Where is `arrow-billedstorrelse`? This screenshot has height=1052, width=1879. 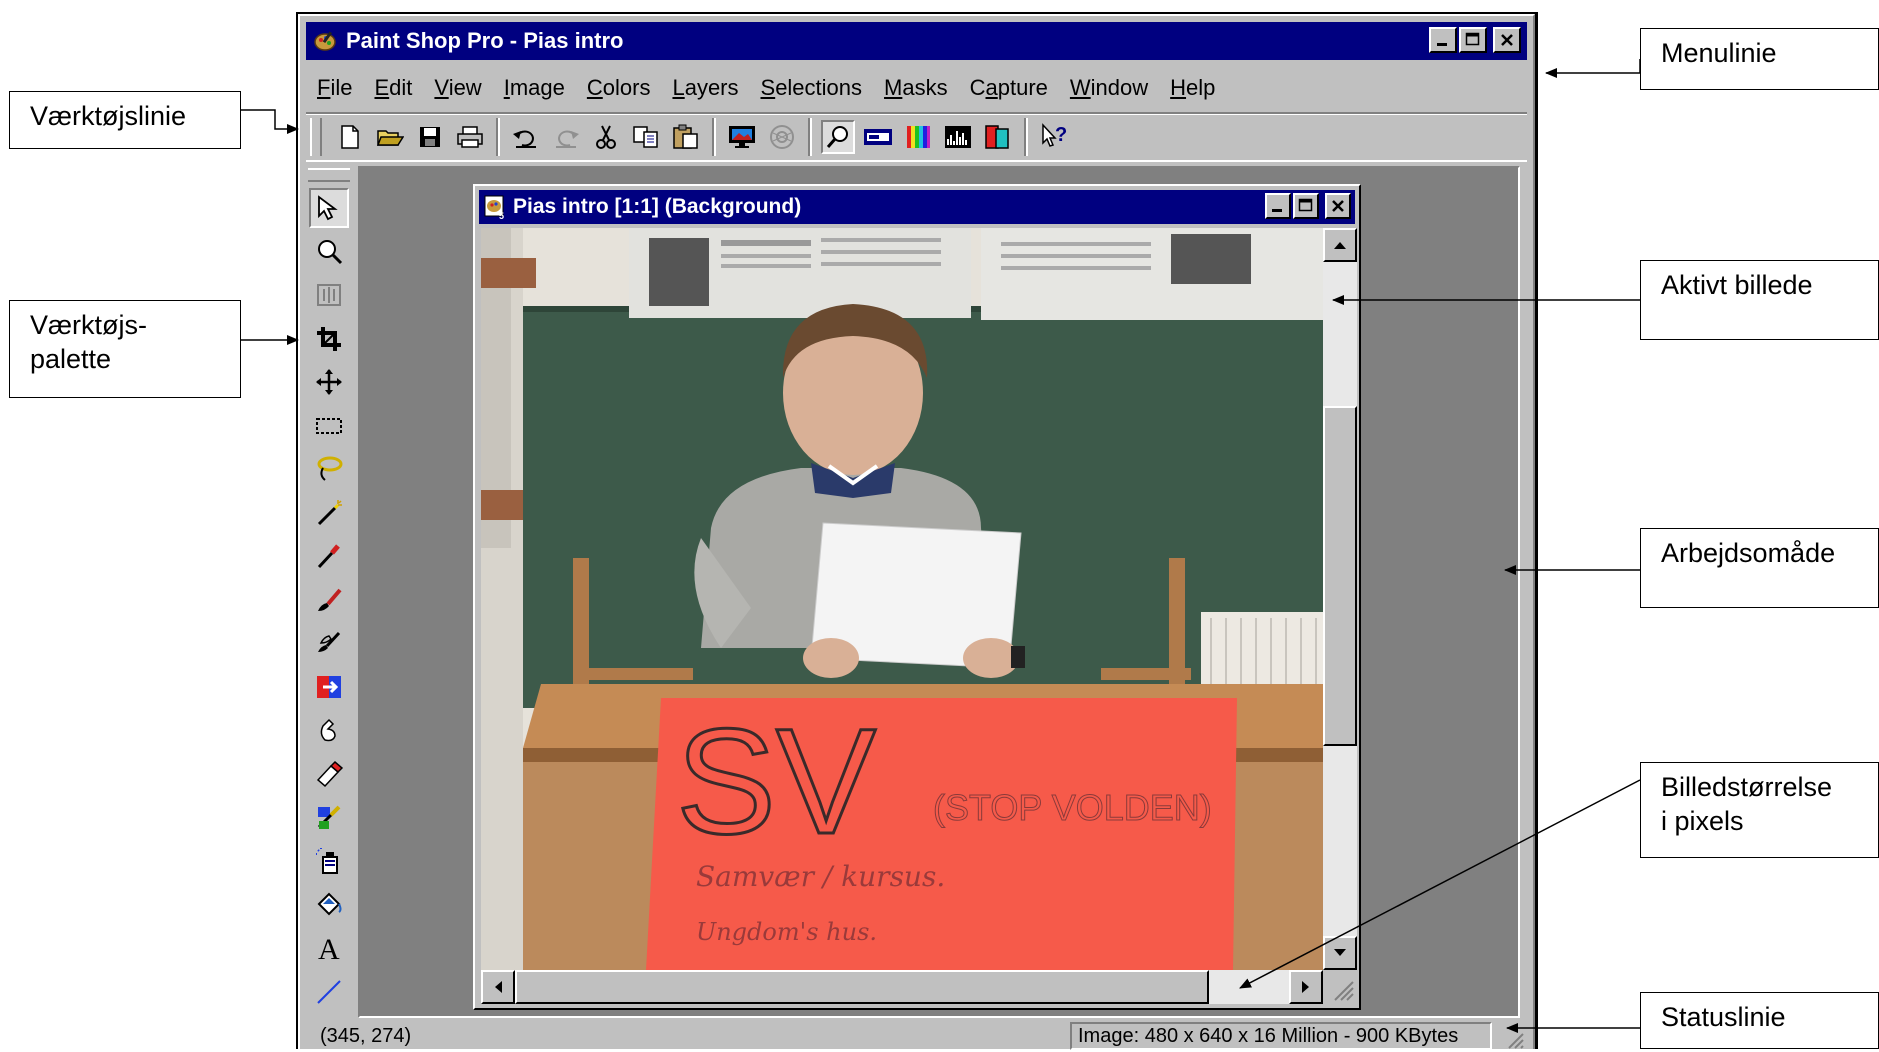 arrow-billedstorrelse is located at coordinates (1440, 884).